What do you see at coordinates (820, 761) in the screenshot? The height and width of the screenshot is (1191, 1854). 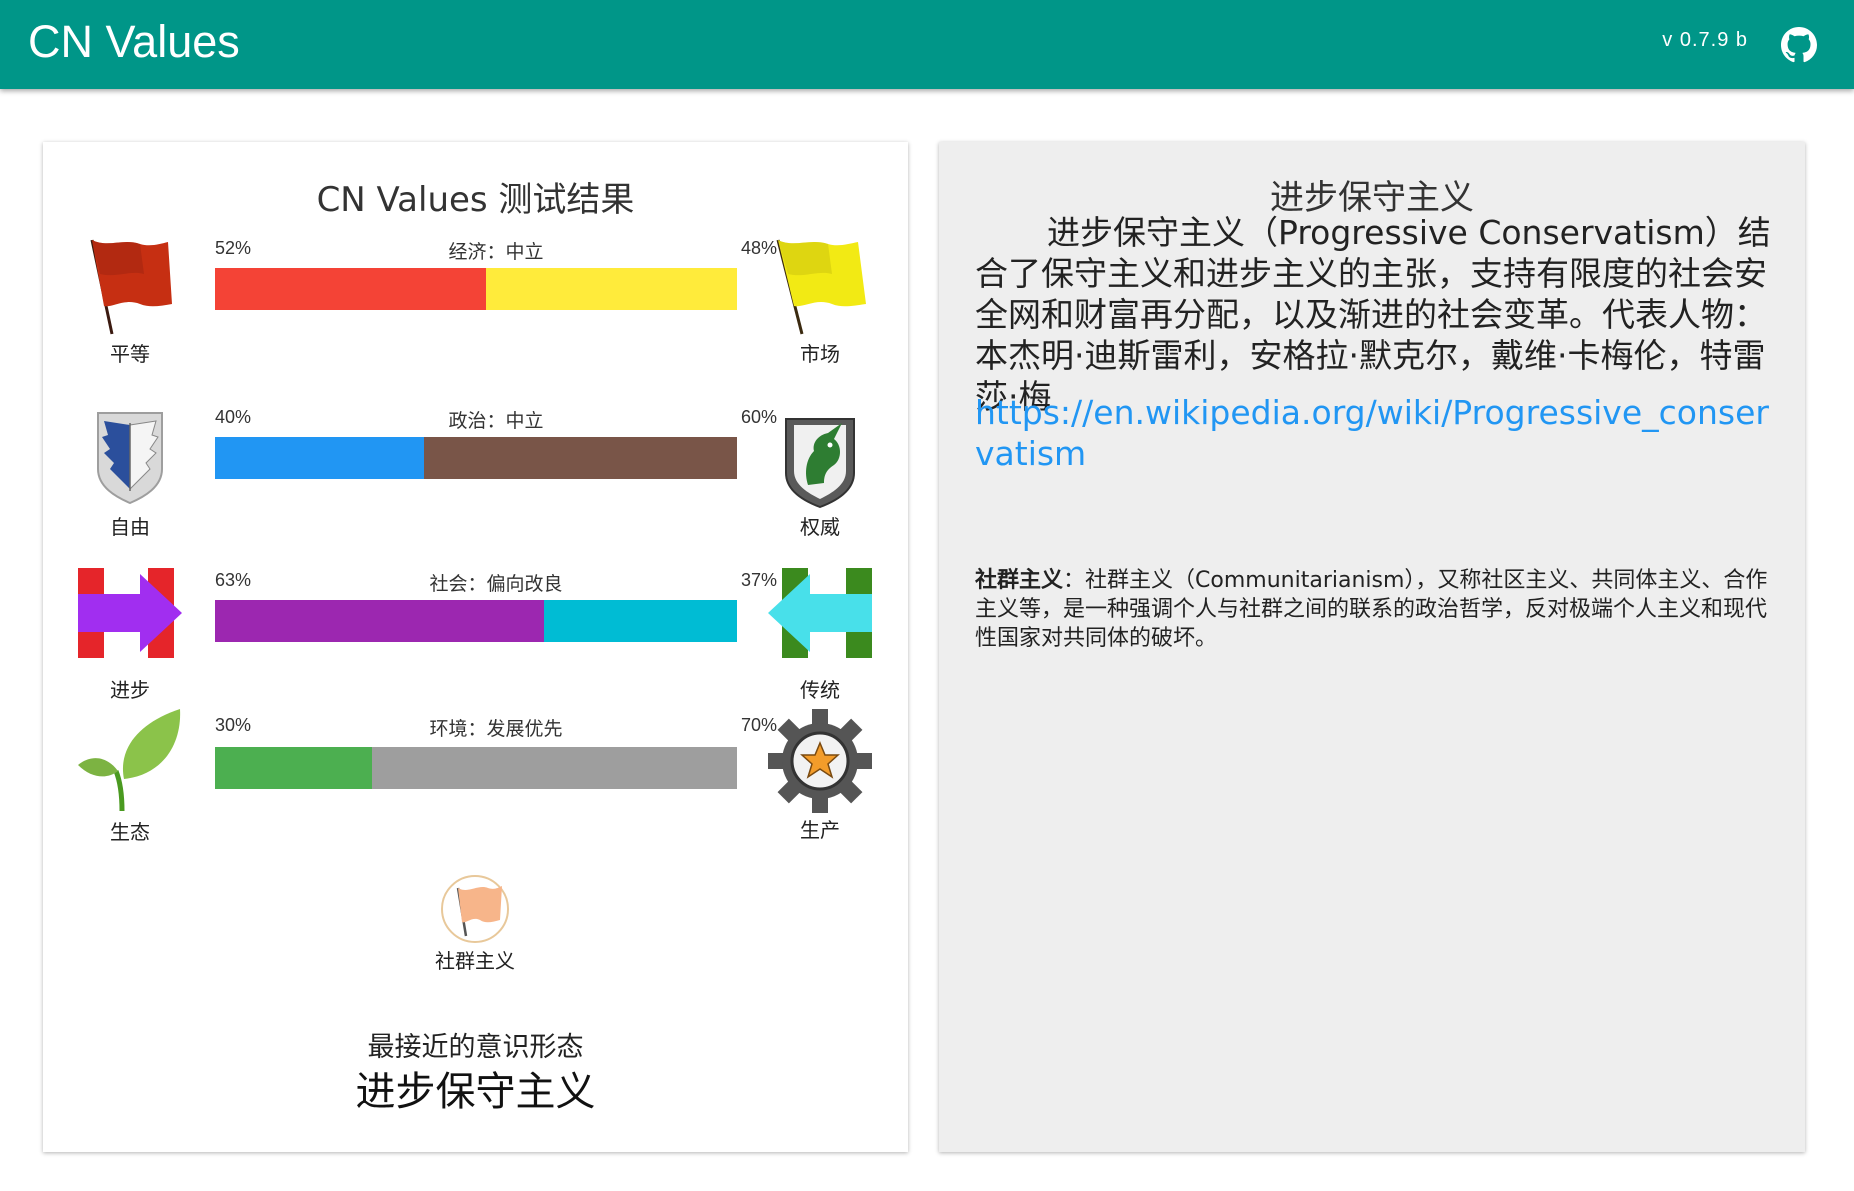 I see `gear-star-icon` at bounding box center [820, 761].